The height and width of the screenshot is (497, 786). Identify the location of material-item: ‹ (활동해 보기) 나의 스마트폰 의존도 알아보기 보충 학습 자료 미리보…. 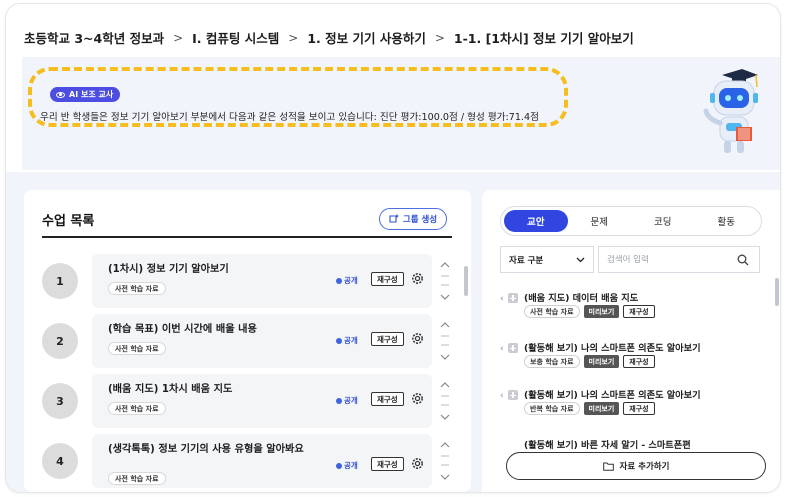
(625, 357).